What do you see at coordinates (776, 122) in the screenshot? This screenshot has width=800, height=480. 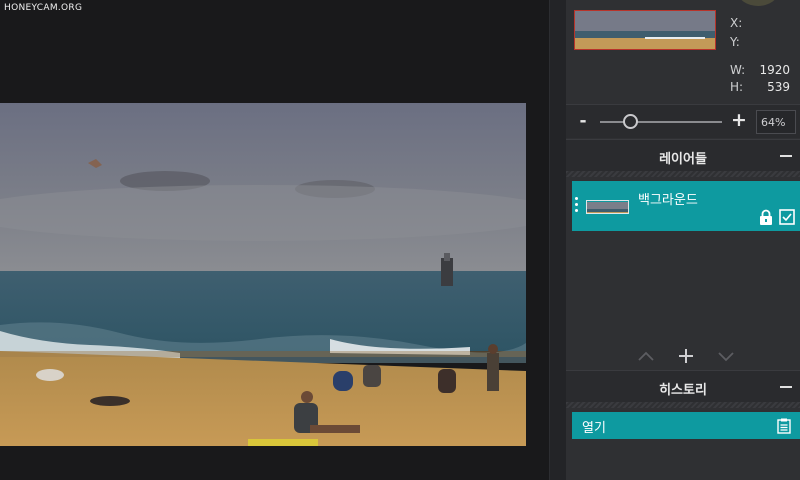 I see `zoom-input` at bounding box center [776, 122].